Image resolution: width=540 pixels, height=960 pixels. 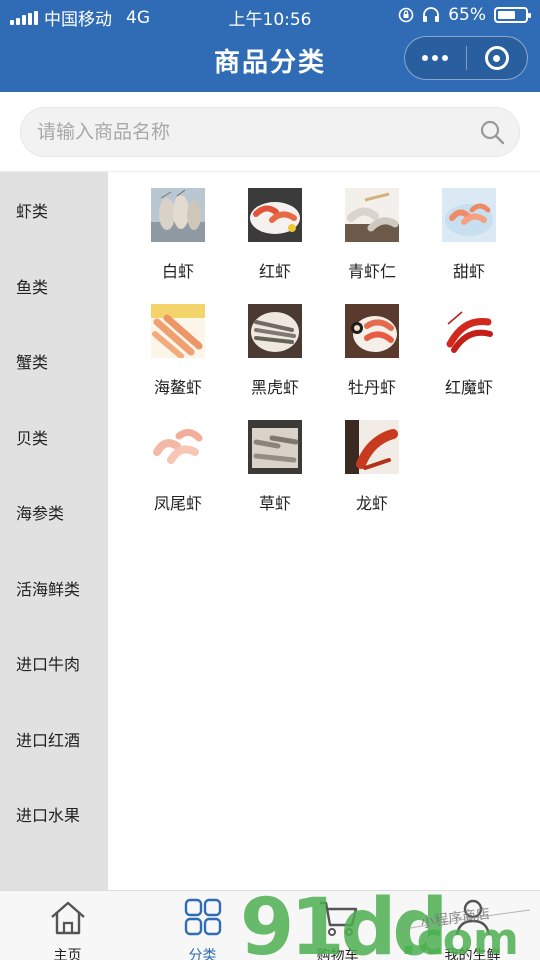 What do you see at coordinates (54, 361) in the screenshot?
I see `sidebar-item-crab: 蟹类` at bounding box center [54, 361].